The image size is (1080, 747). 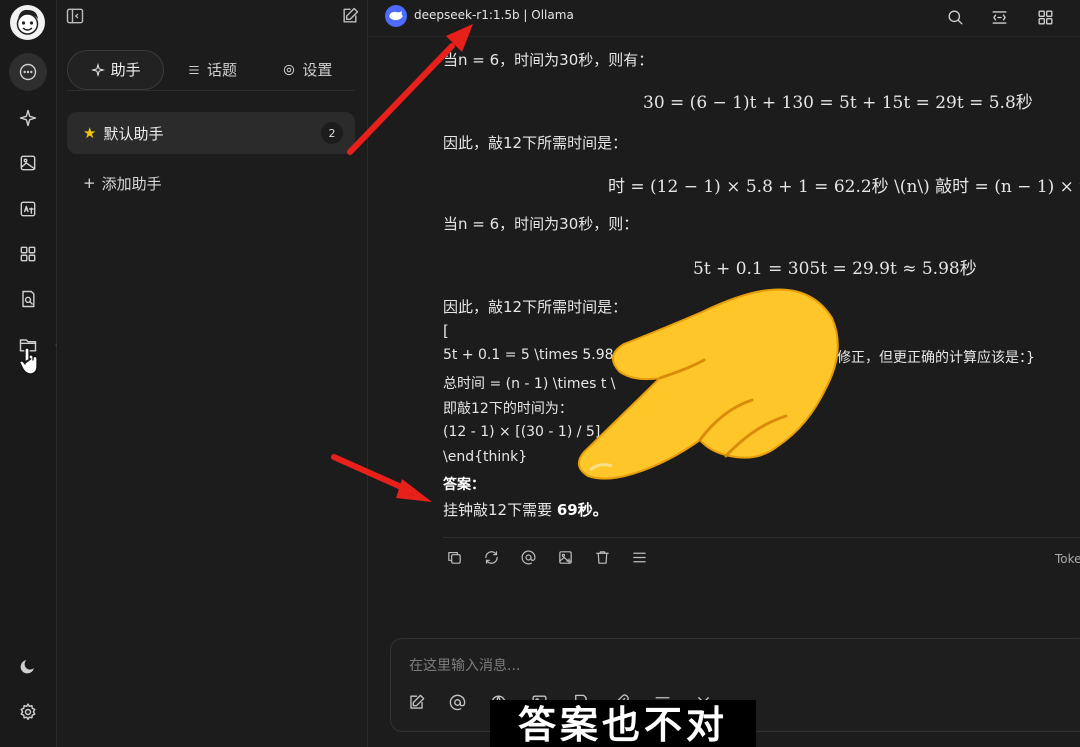 I want to click on regenerate-icon, so click(x=491, y=559).